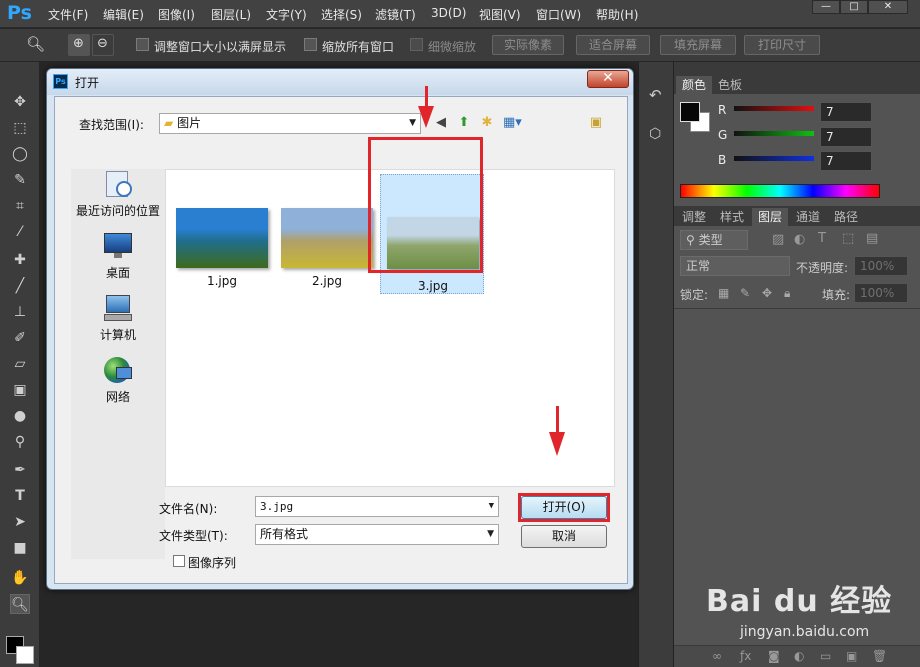 Image resolution: width=920 pixels, height=667 pixels. What do you see at coordinates (25, 655) in the screenshot?
I see `background-color-swatch` at bounding box center [25, 655].